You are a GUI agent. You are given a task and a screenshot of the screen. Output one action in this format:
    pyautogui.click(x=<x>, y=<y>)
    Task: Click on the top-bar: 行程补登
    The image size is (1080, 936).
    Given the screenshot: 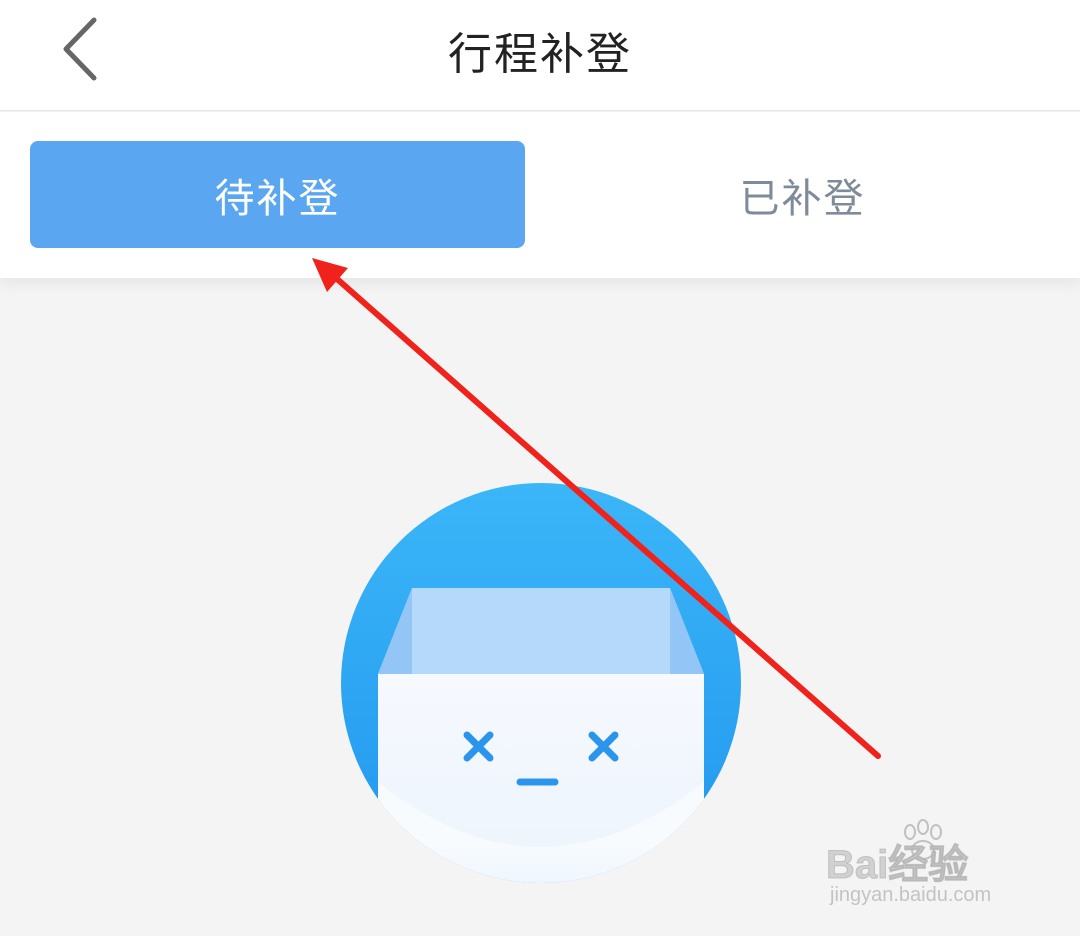 What is the action you would take?
    pyautogui.click(x=540, y=55)
    